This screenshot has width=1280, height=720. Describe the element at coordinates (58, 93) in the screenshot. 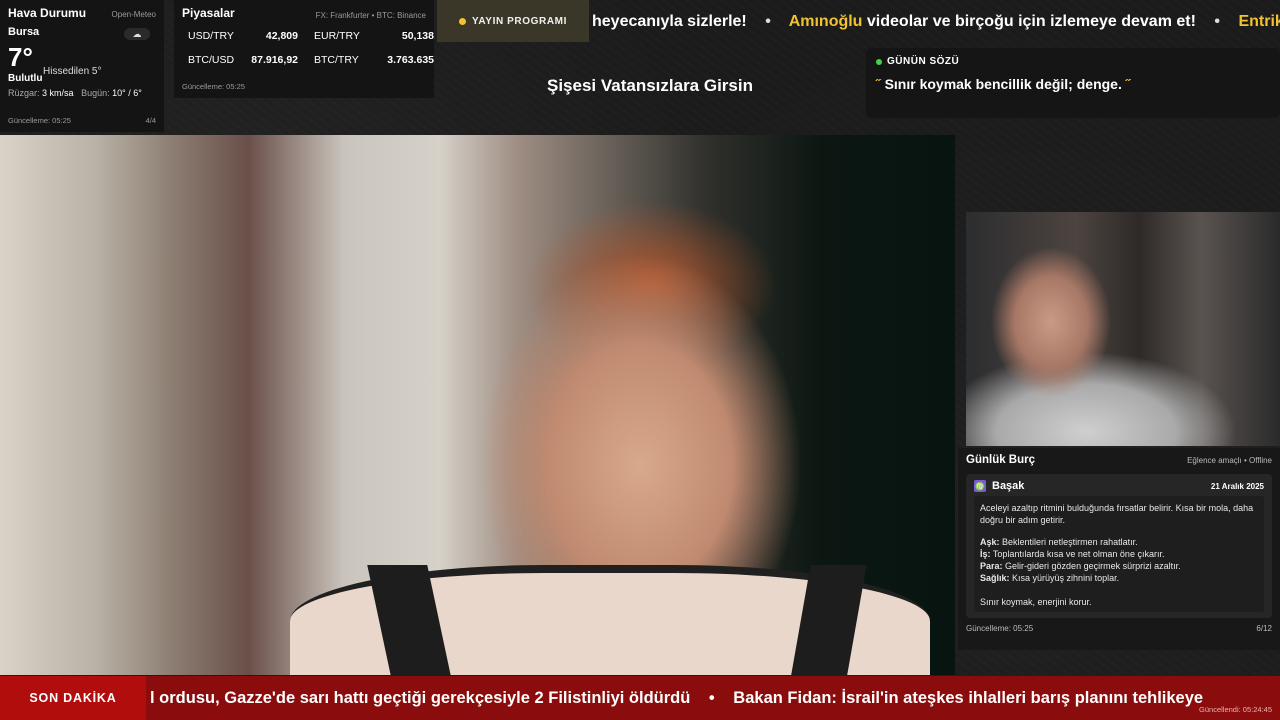

I see `wind-value: 3 km/sa` at that location.